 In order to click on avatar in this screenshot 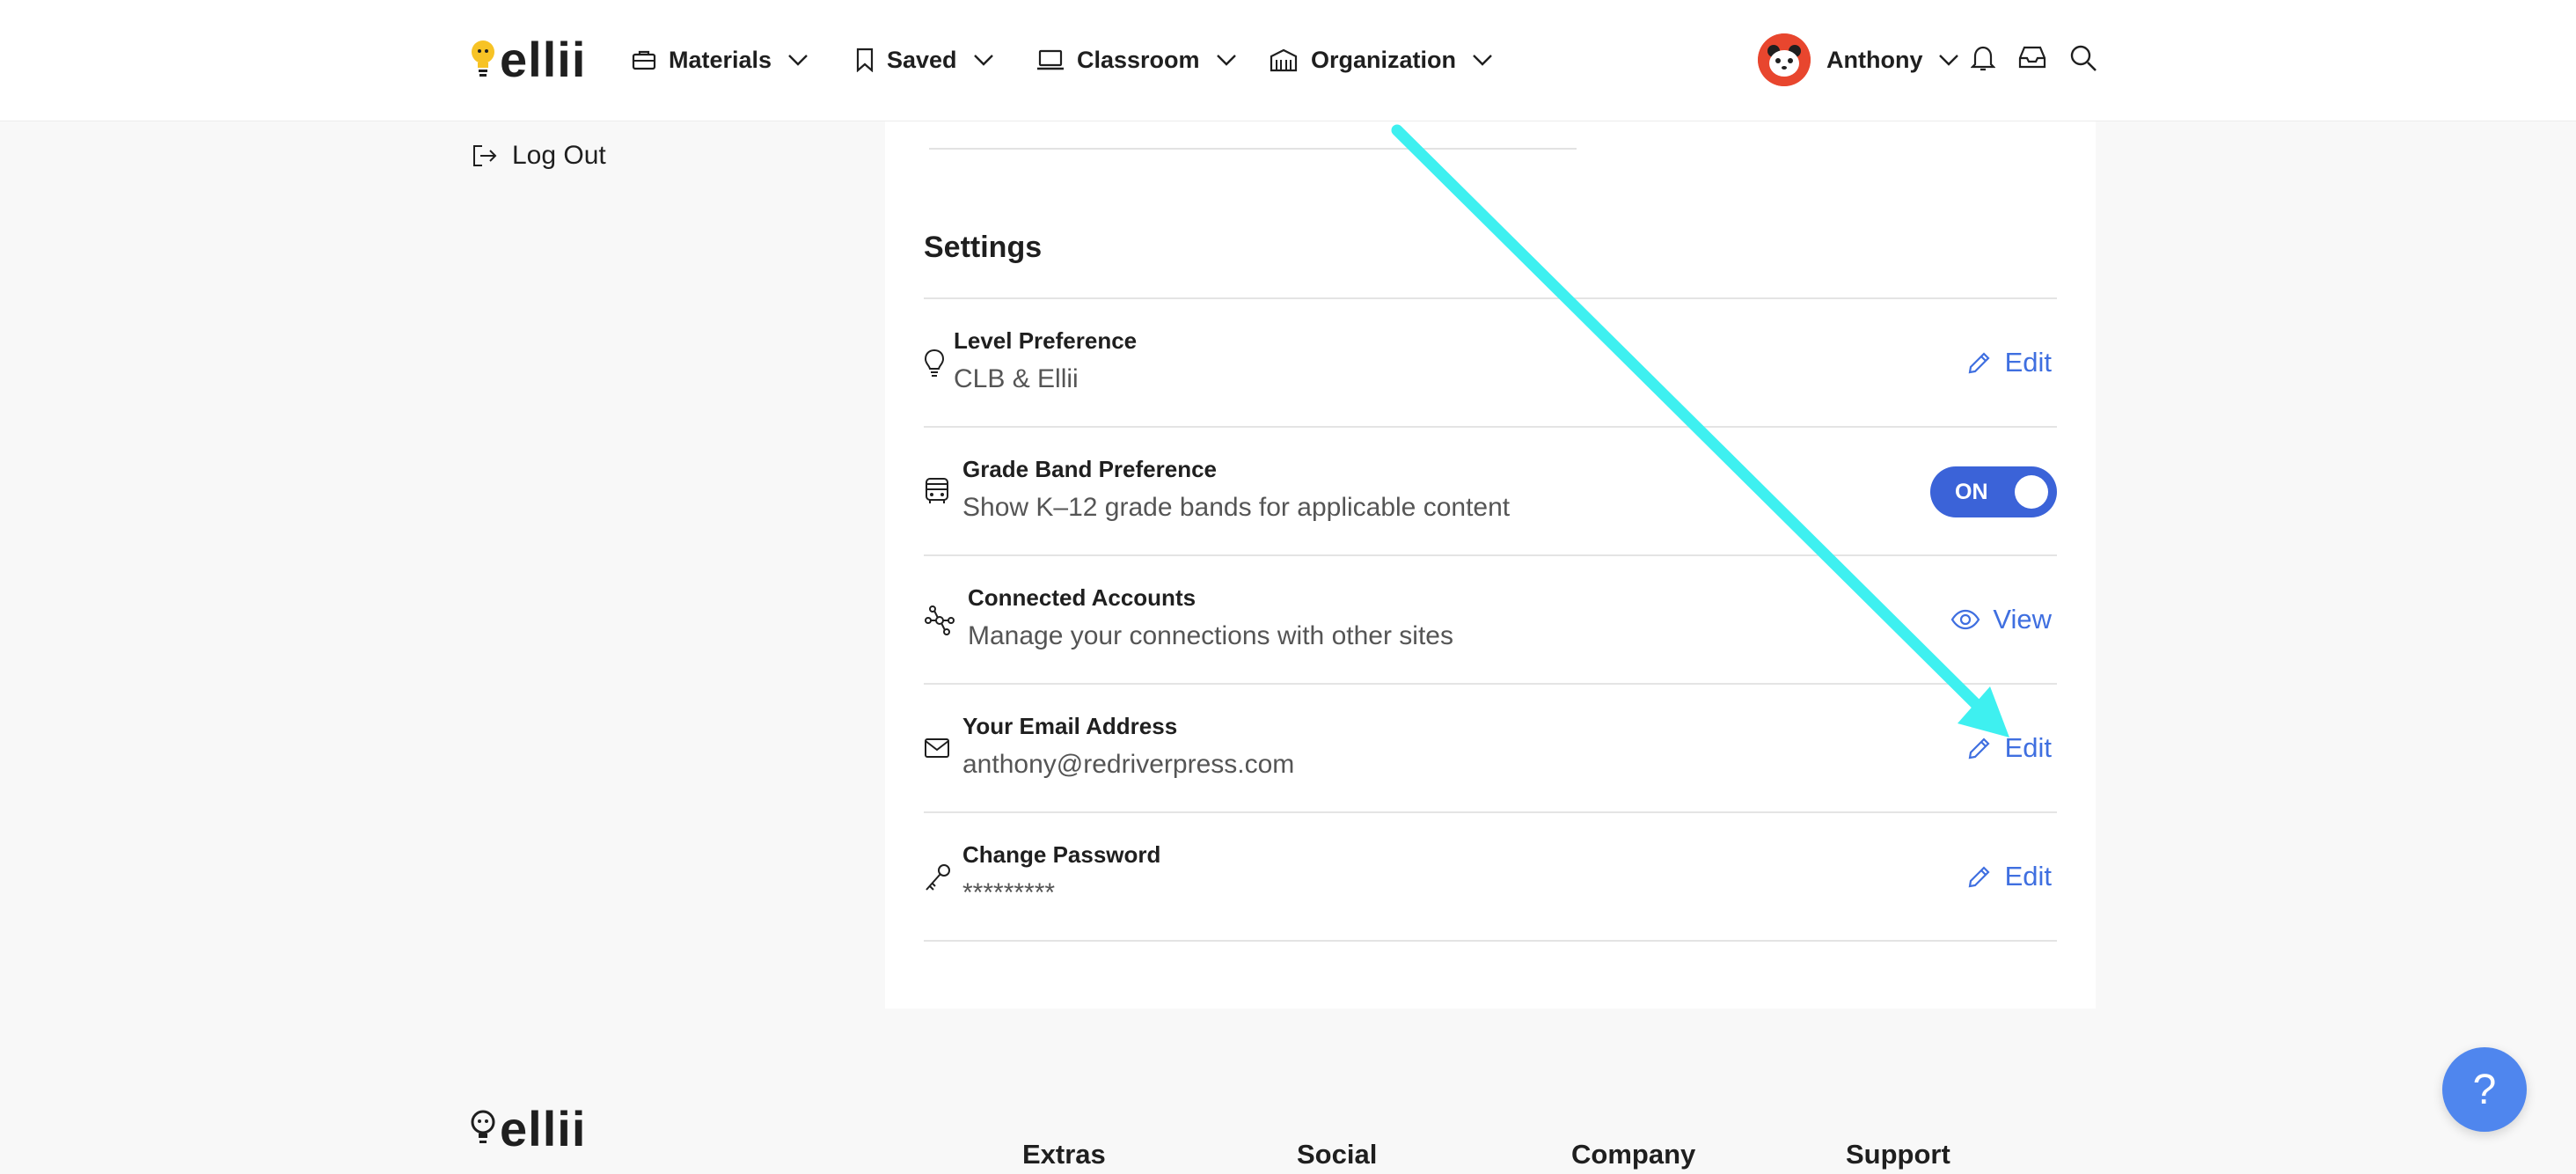, I will do `click(1784, 60)`.